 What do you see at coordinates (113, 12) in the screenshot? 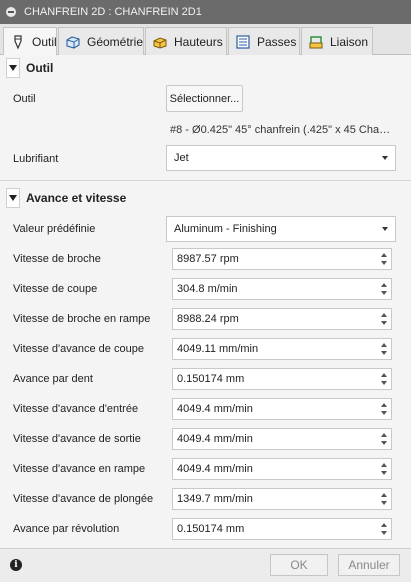
I see `window-title: CHANFREIN 2D : CHANFREIN 2D1` at bounding box center [113, 12].